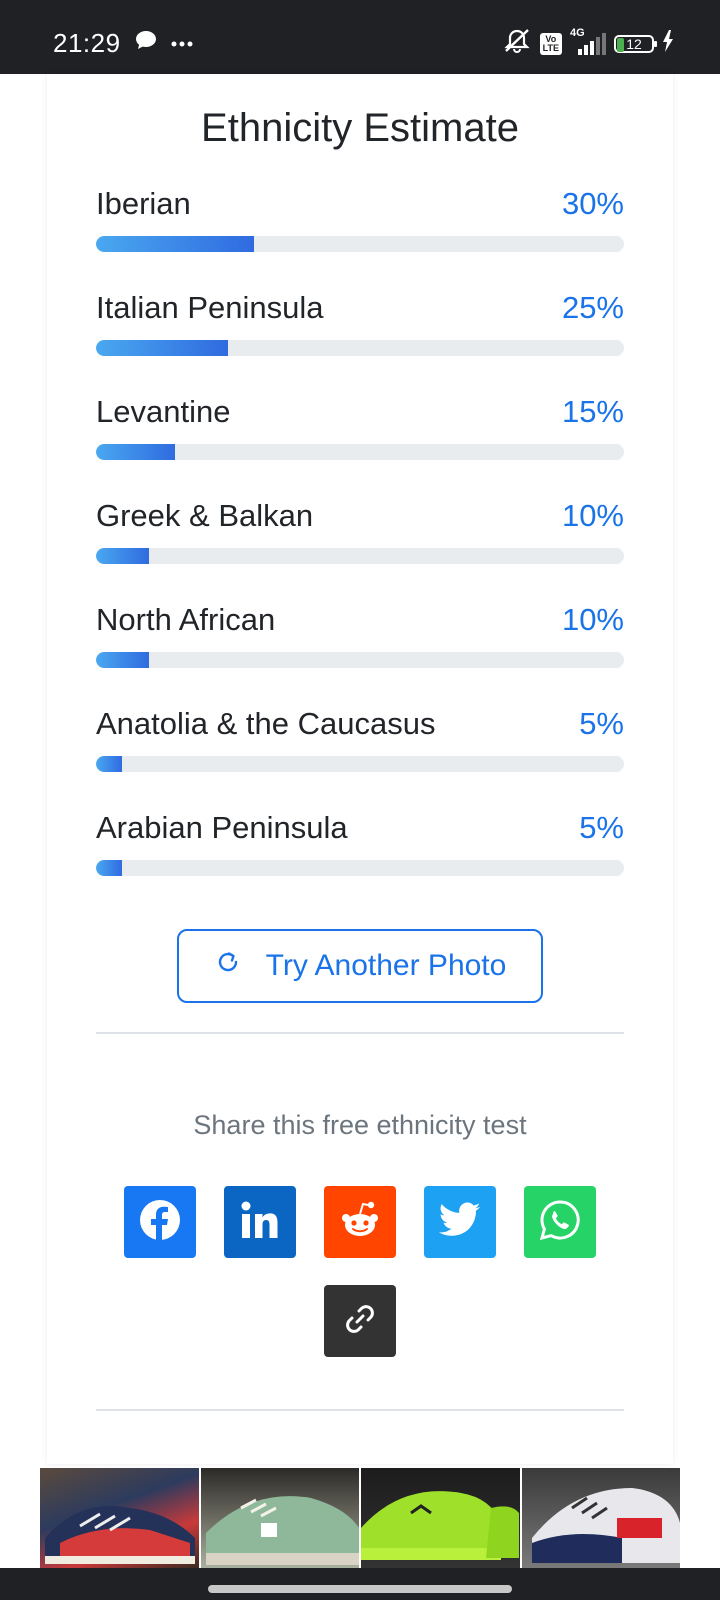  I want to click on result-percent: 15%, so click(592, 411).